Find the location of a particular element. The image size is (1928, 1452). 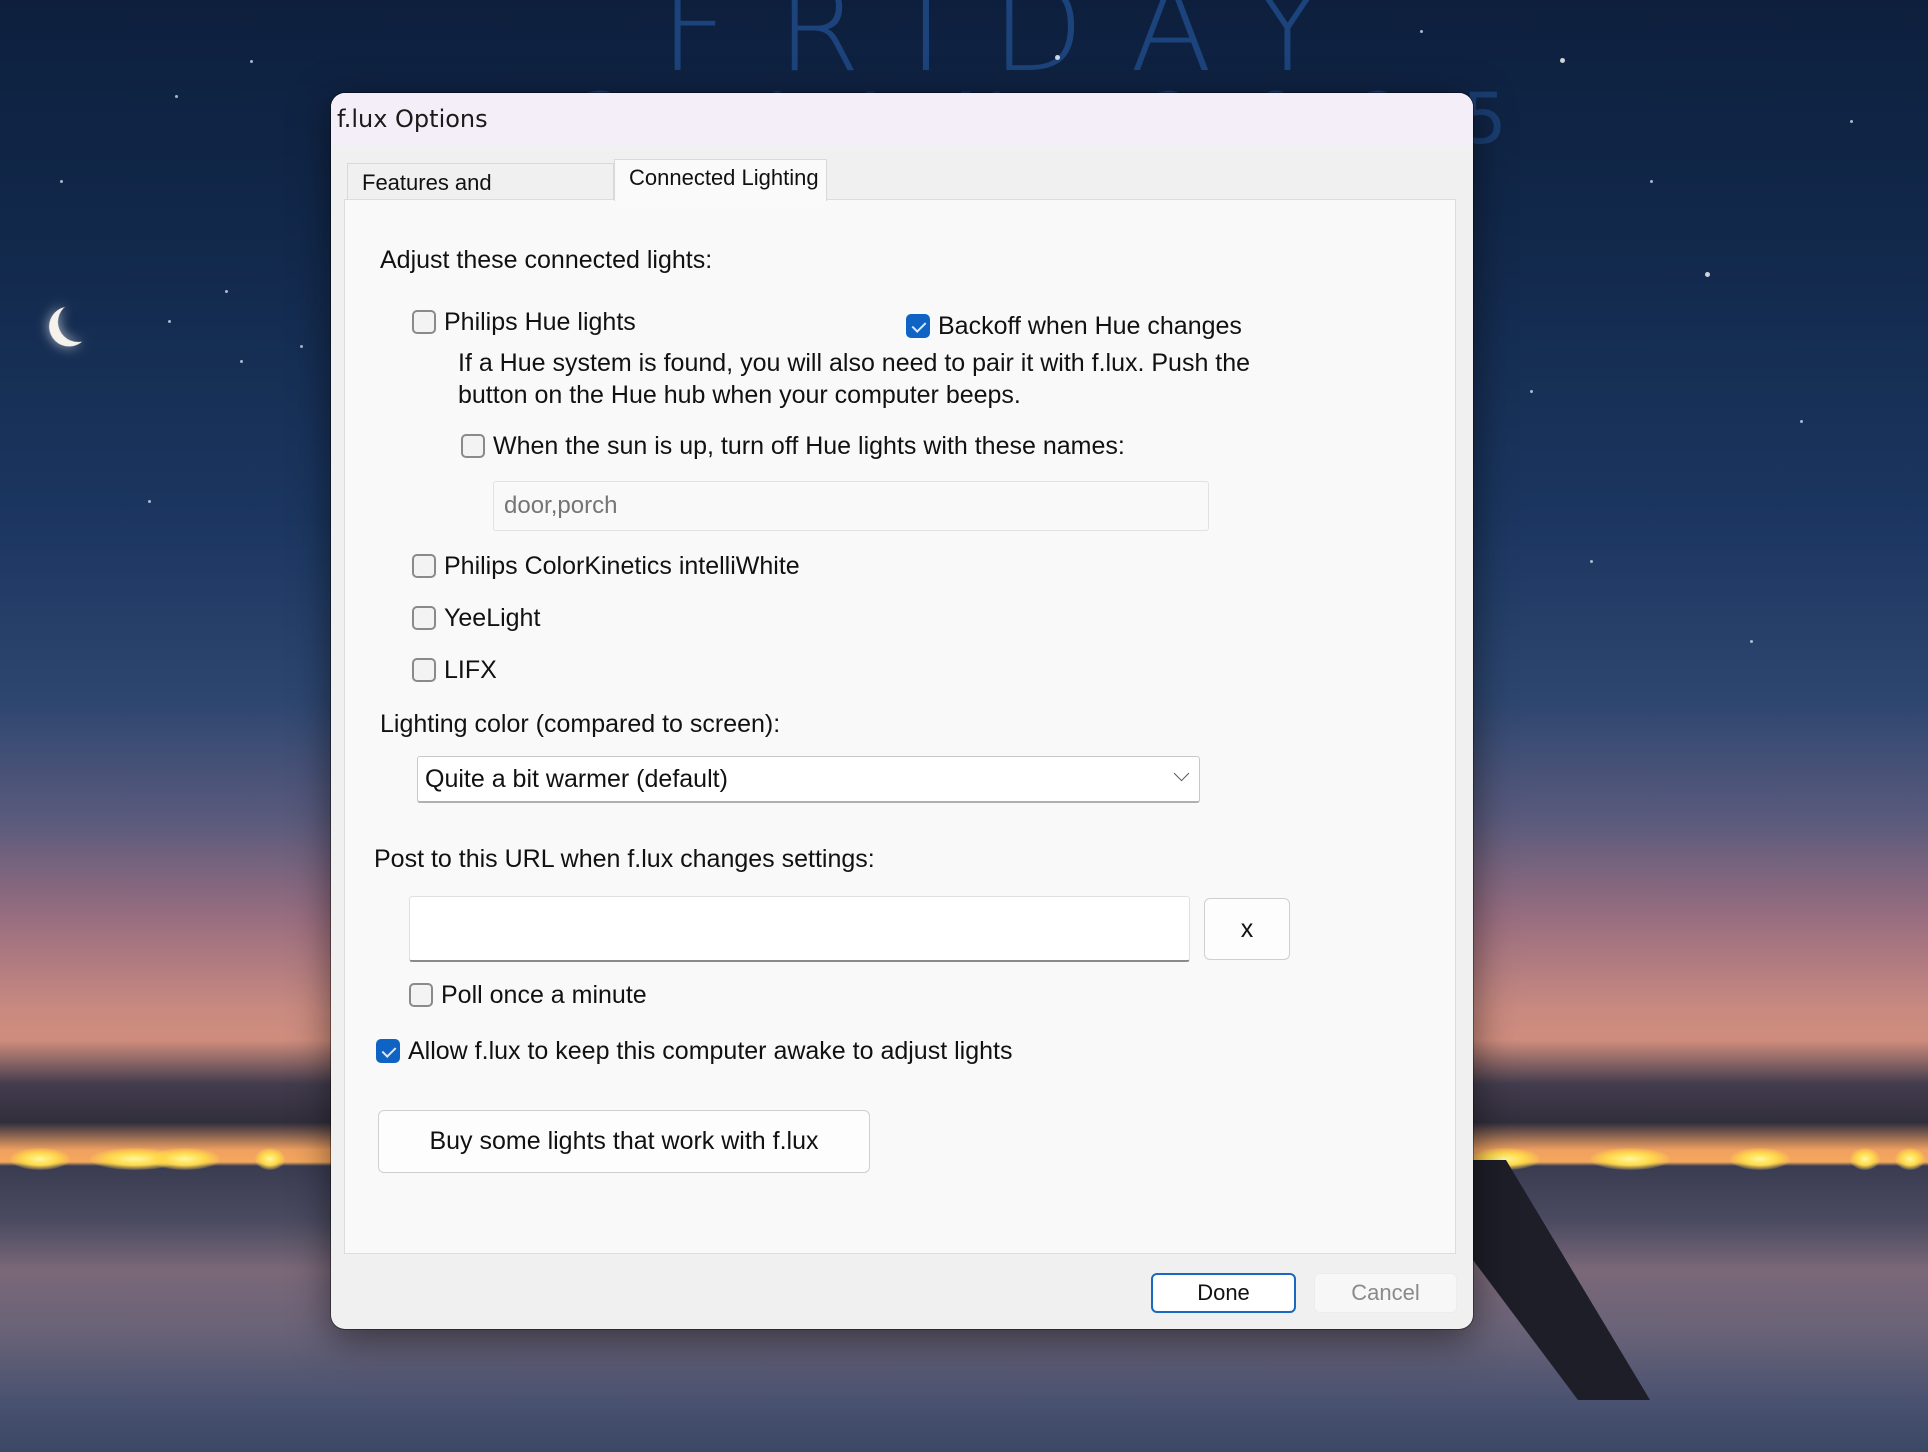

lifx-checkbox is located at coordinates (424, 670).